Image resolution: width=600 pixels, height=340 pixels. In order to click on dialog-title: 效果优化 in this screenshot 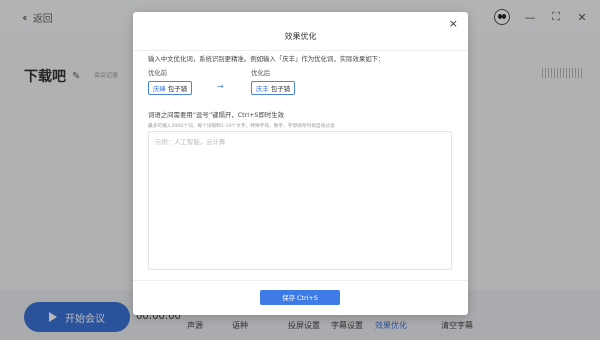, I will do `click(300, 36)`.